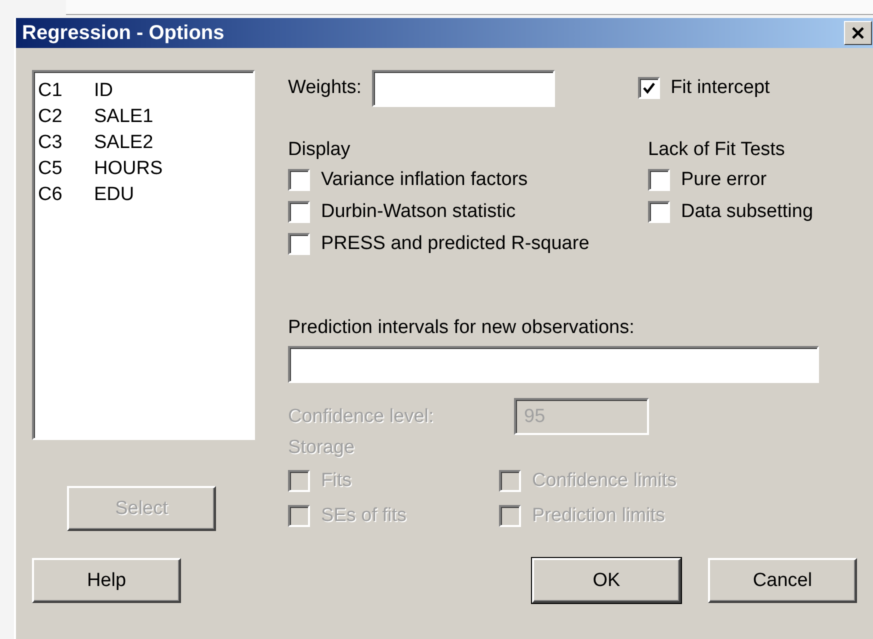 This screenshot has width=873, height=639. Describe the element at coordinates (66, 143) in the screenshot. I see `column-id: C3` at that location.